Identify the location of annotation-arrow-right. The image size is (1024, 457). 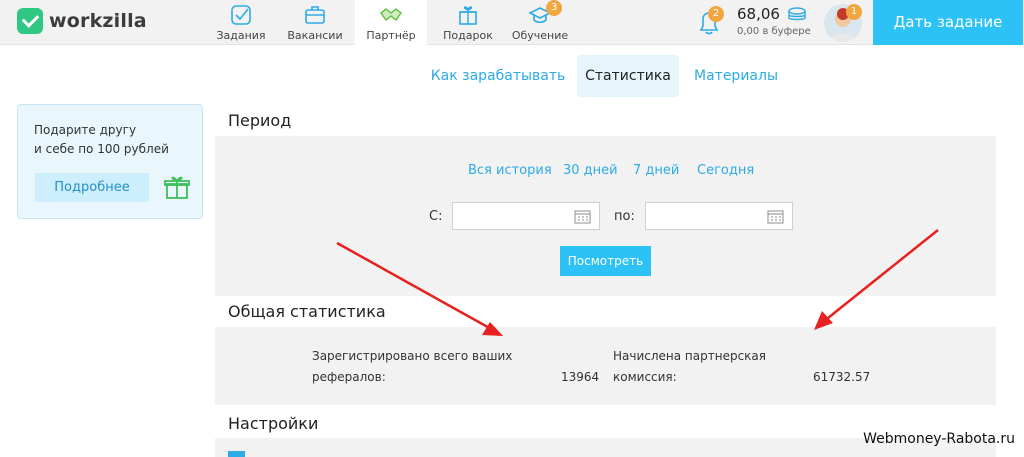
(880, 276).